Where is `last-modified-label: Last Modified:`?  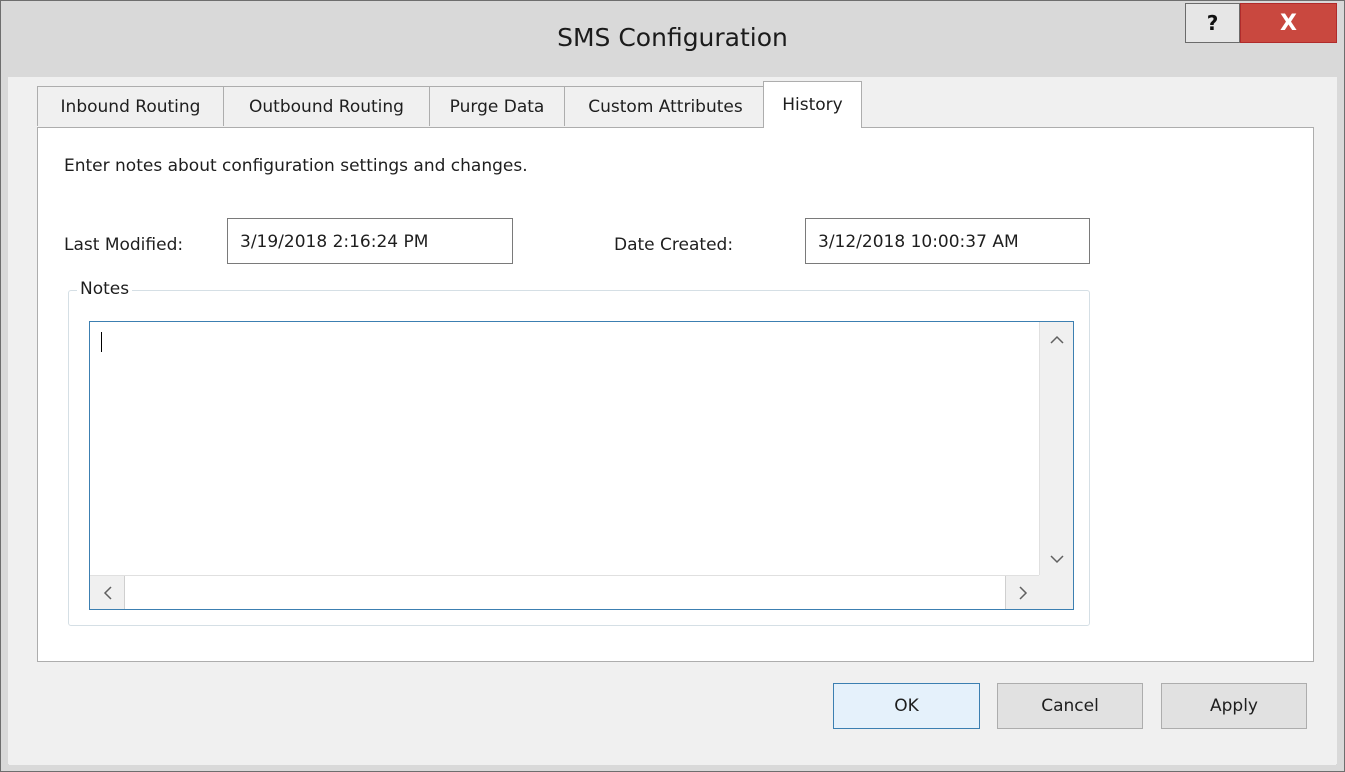 last-modified-label: Last Modified: is located at coordinates (124, 245).